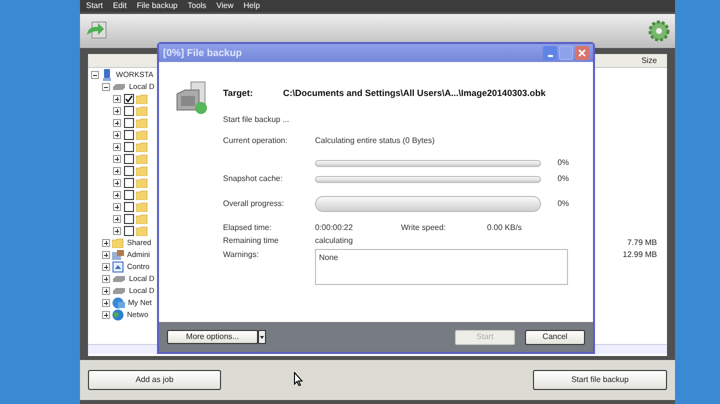 This screenshot has height=404, width=720. I want to click on close-icon, so click(582, 53).